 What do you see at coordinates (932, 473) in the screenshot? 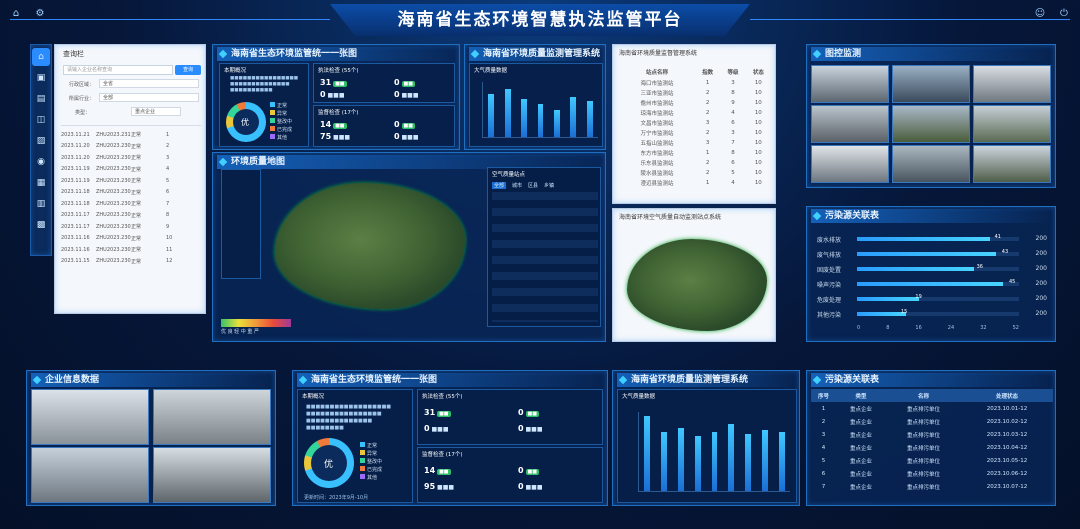
I see `table-row: 6 重点企业 重点排污单位 2023.10.06-12` at bounding box center [932, 473].